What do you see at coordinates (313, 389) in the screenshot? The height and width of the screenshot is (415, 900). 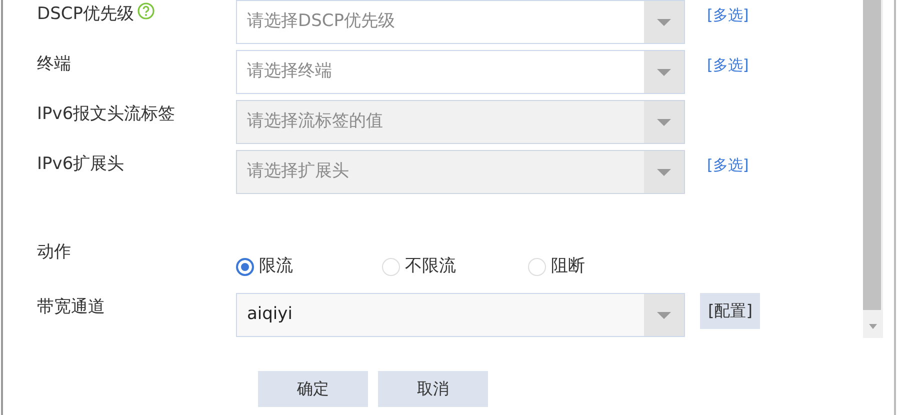 I see `confirm-button: 确定` at bounding box center [313, 389].